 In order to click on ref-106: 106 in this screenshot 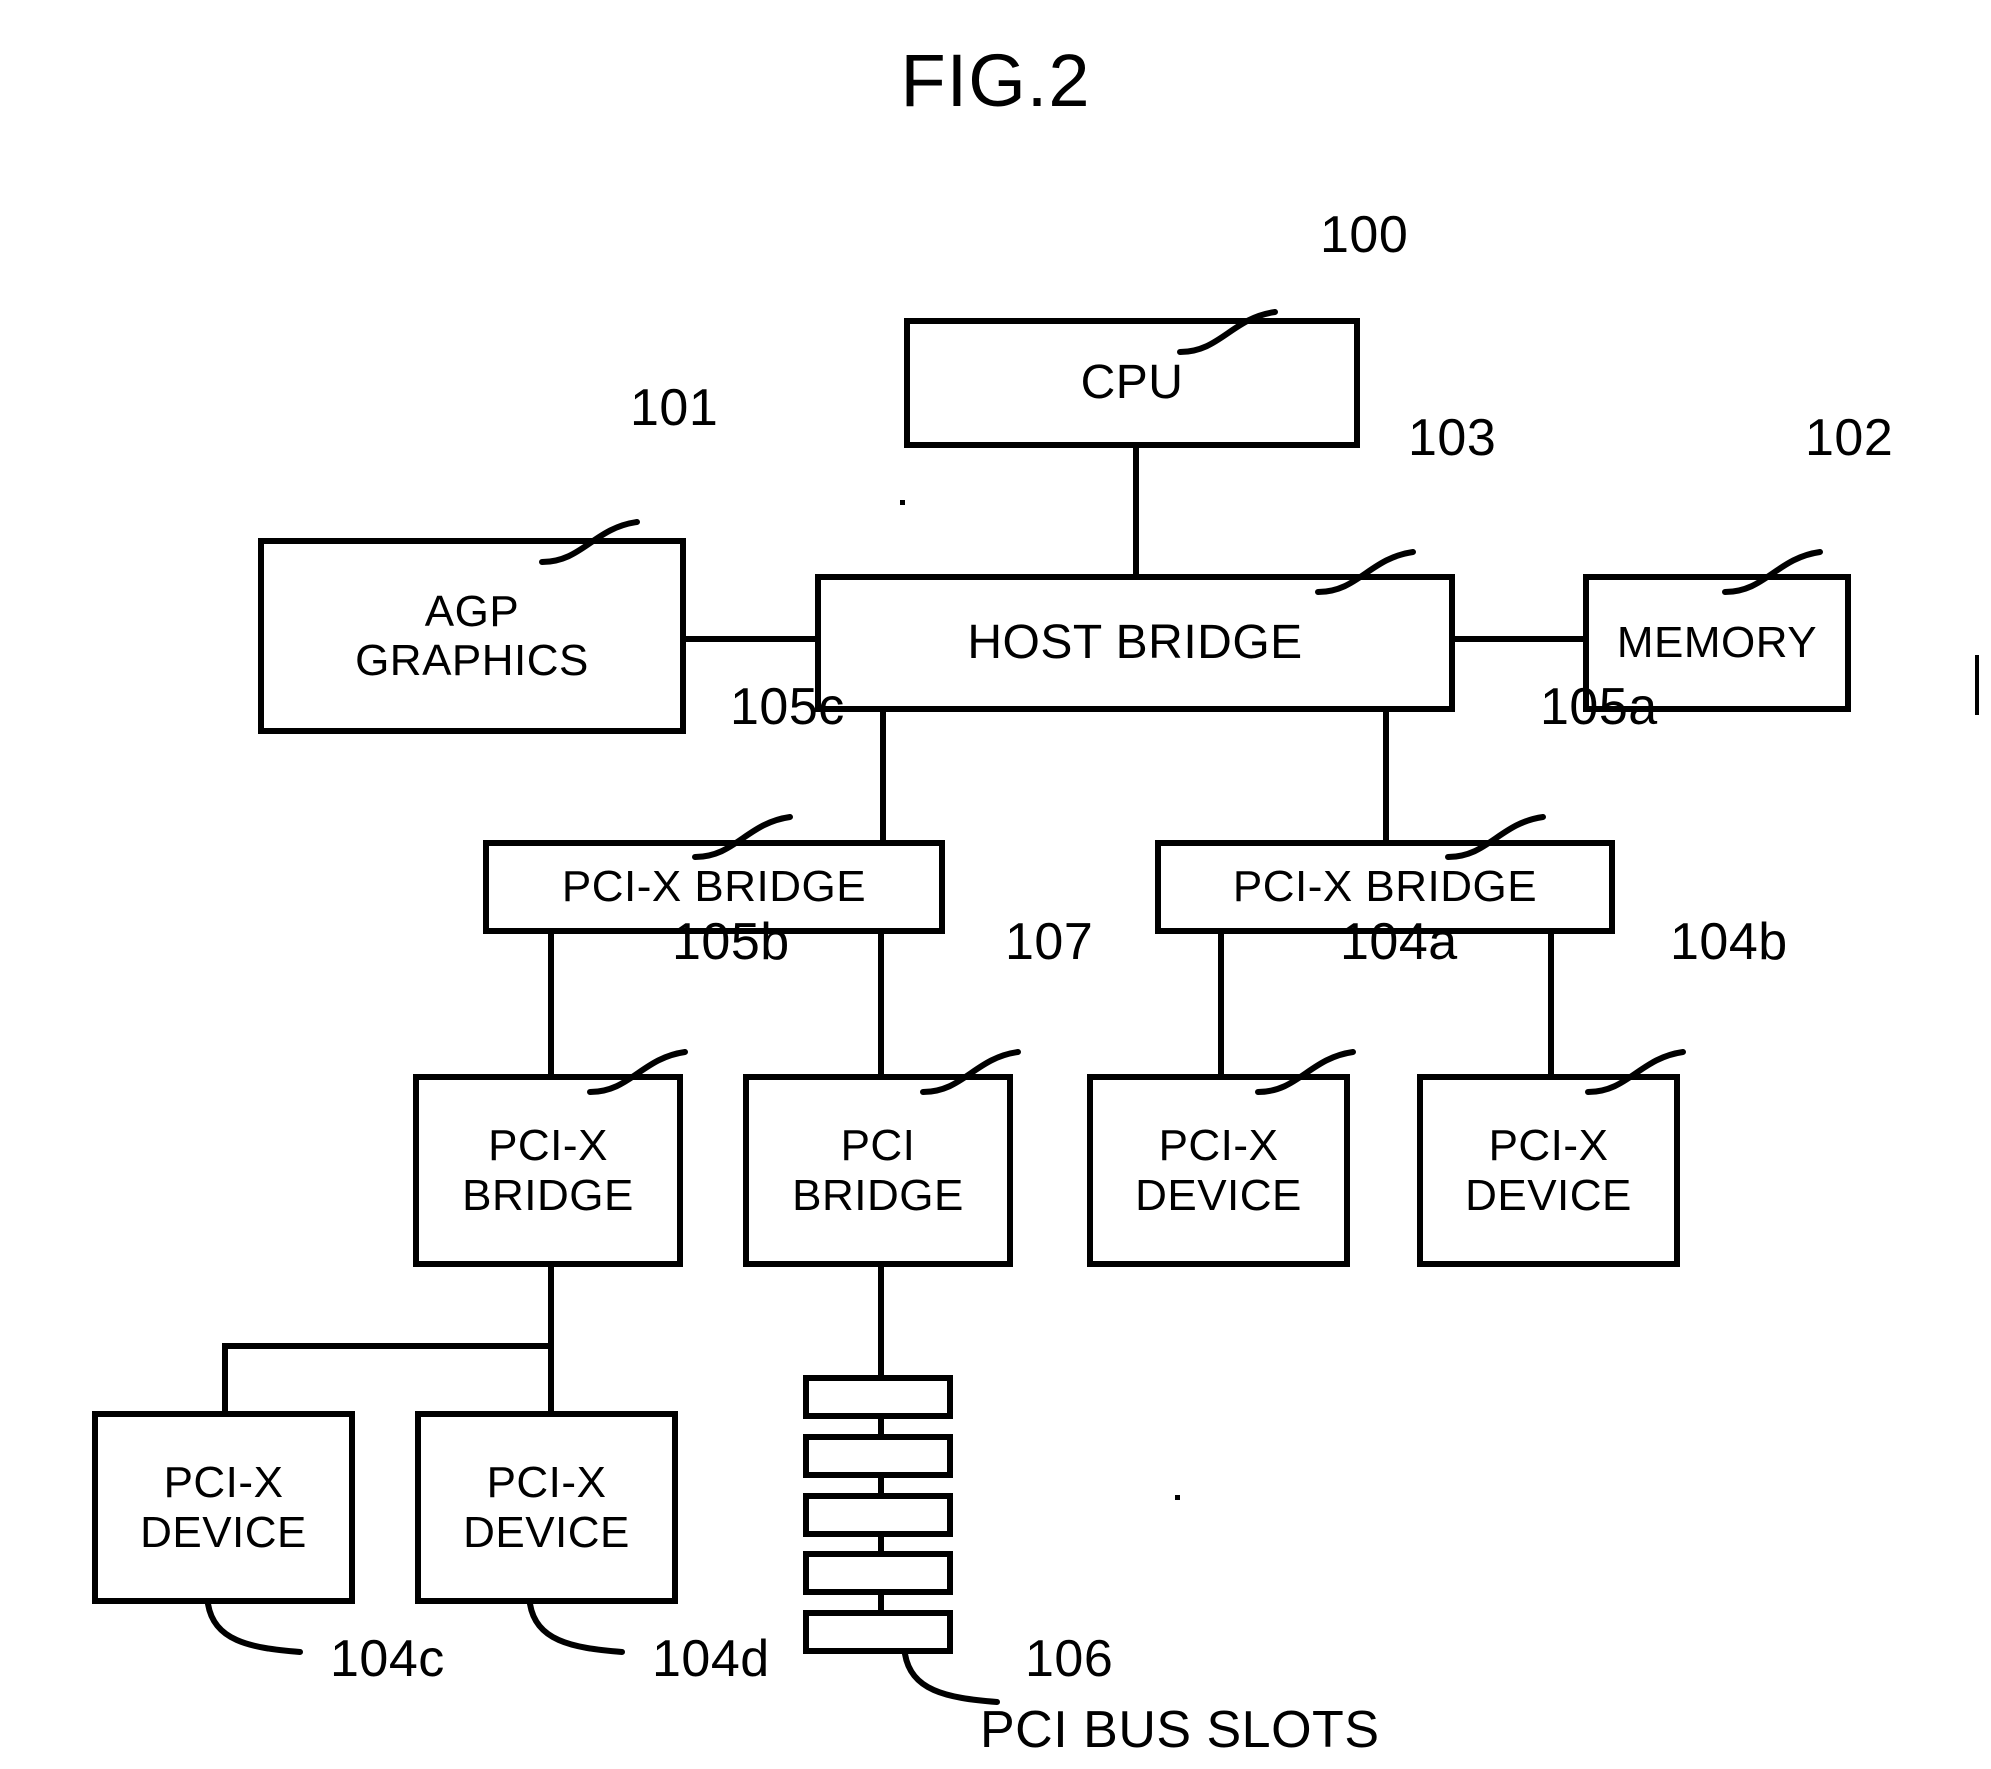, I will do `click(1069, 1659)`.